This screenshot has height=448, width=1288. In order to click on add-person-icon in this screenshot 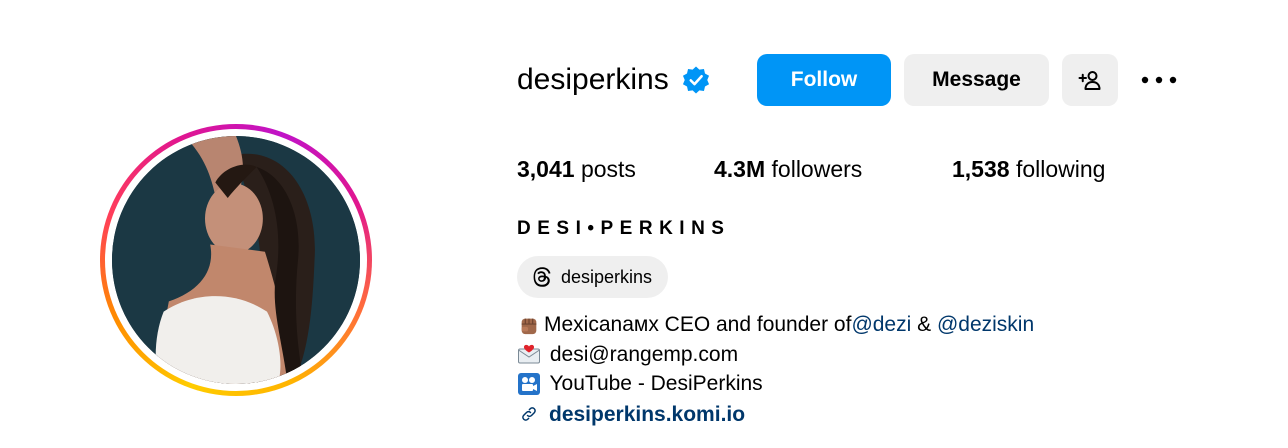, I will do `click(1089, 80)`.